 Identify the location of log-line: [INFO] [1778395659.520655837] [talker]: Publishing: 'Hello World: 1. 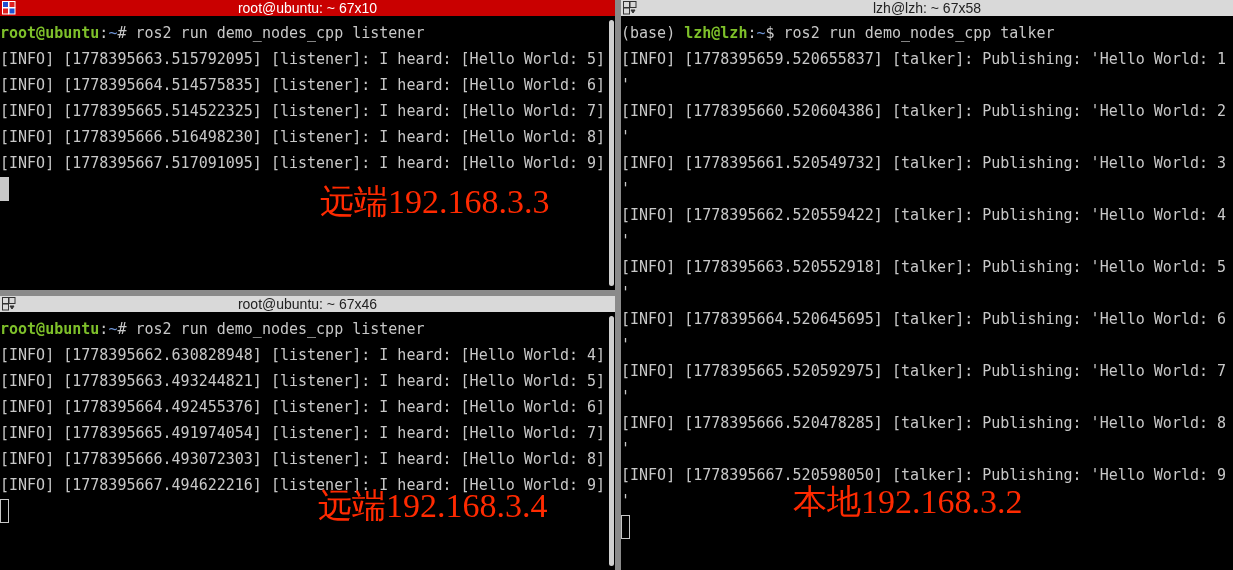
(924, 59).